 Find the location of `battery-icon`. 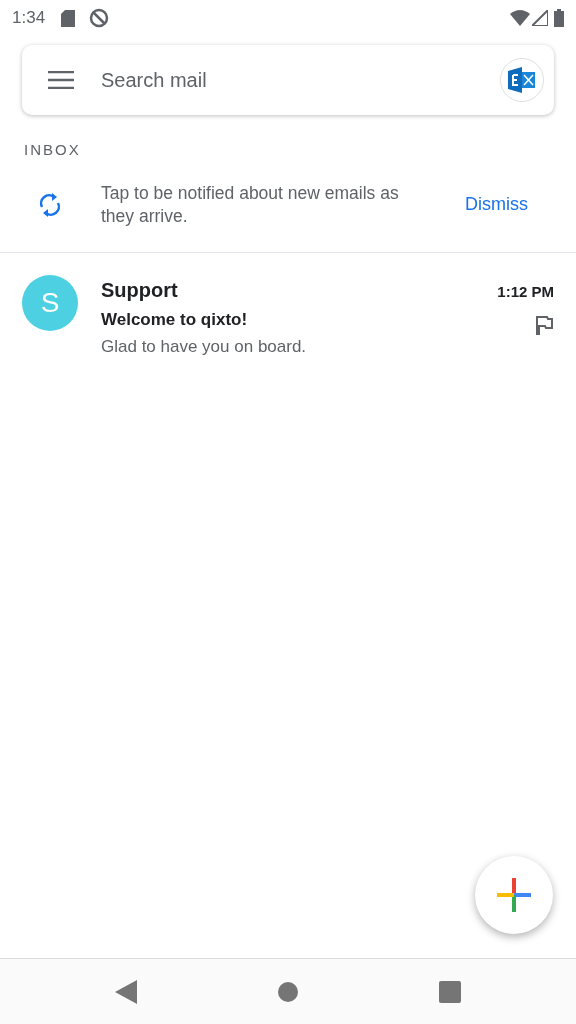

battery-icon is located at coordinates (559, 18).